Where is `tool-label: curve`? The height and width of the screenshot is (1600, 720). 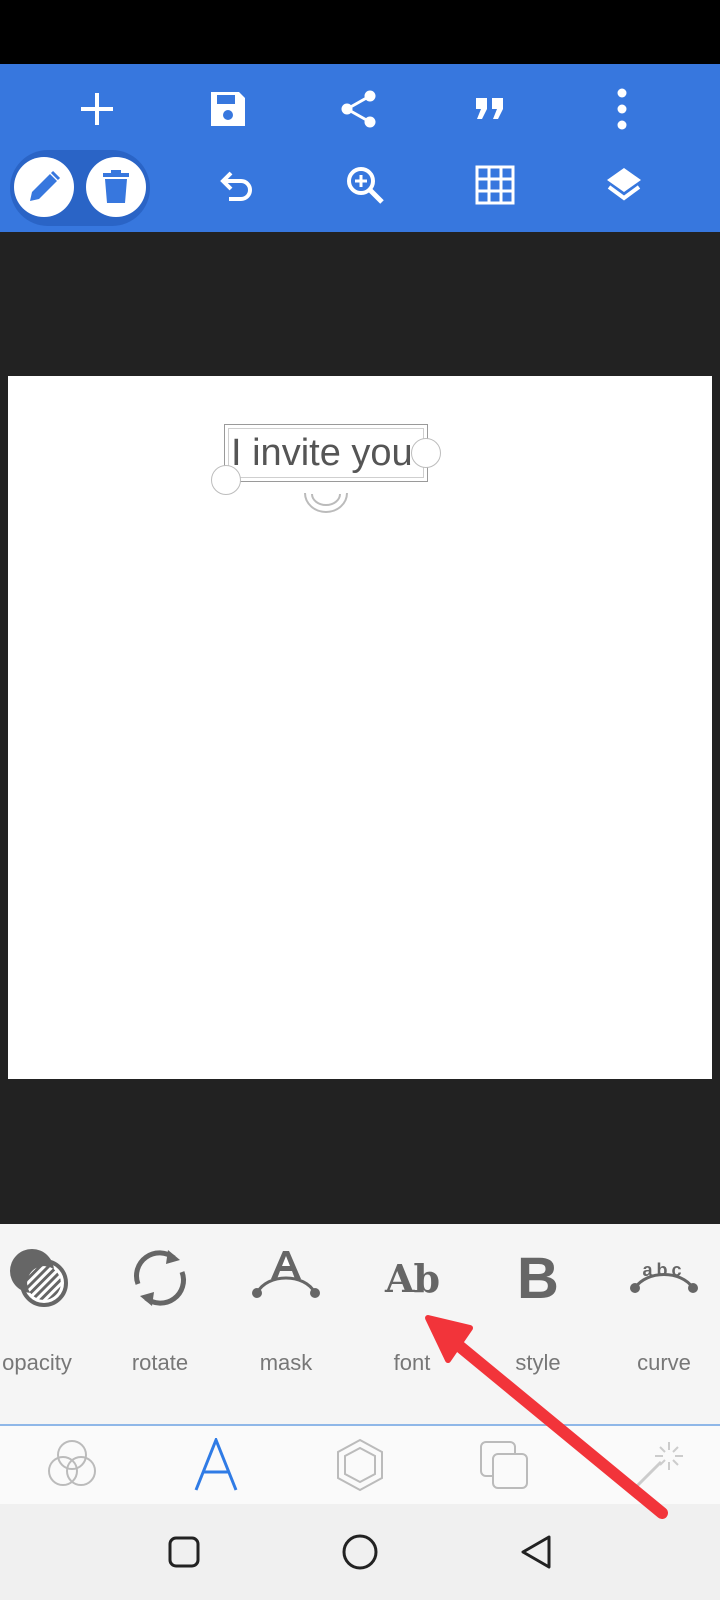
tool-label: curve is located at coordinates (664, 1362).